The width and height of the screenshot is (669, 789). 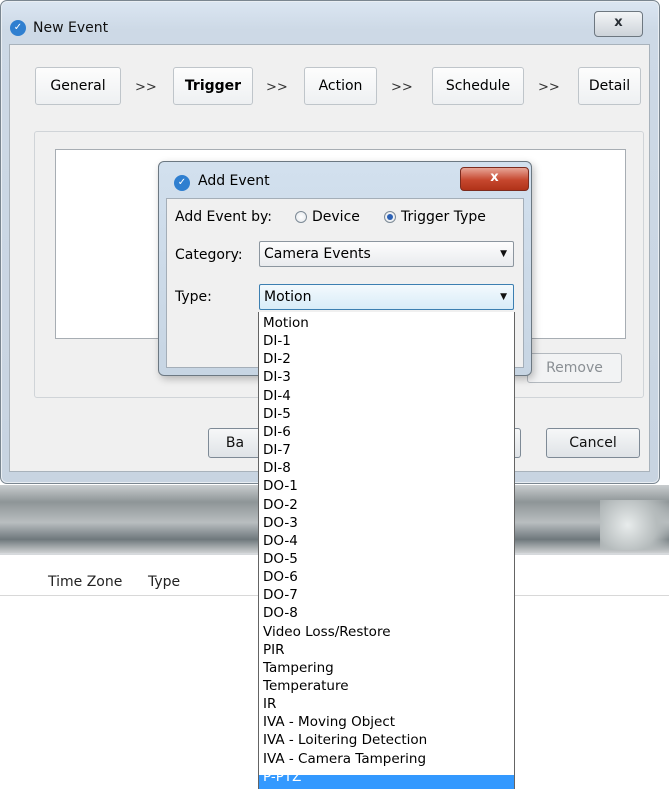 I want to click on step-detail: Detail, so click(x=609, y=86).